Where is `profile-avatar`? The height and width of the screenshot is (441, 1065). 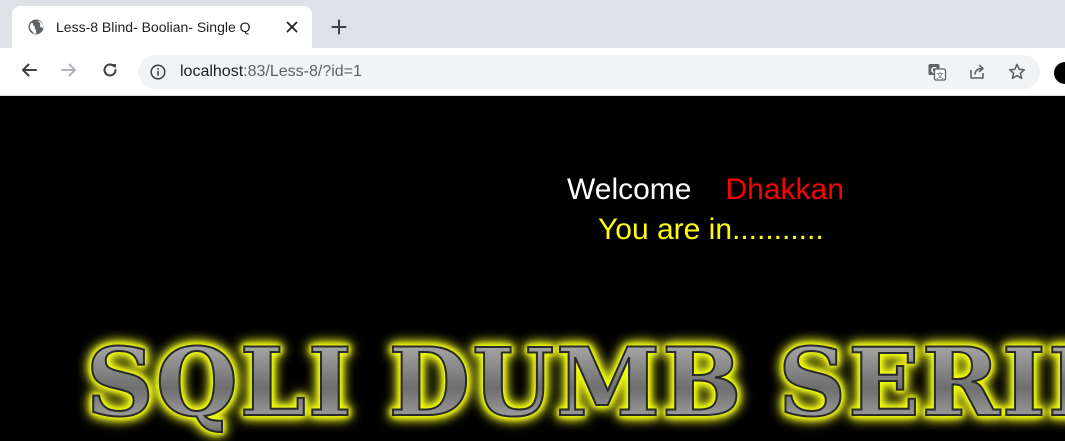 profile-avatar is located at coordinates (1059, 73).